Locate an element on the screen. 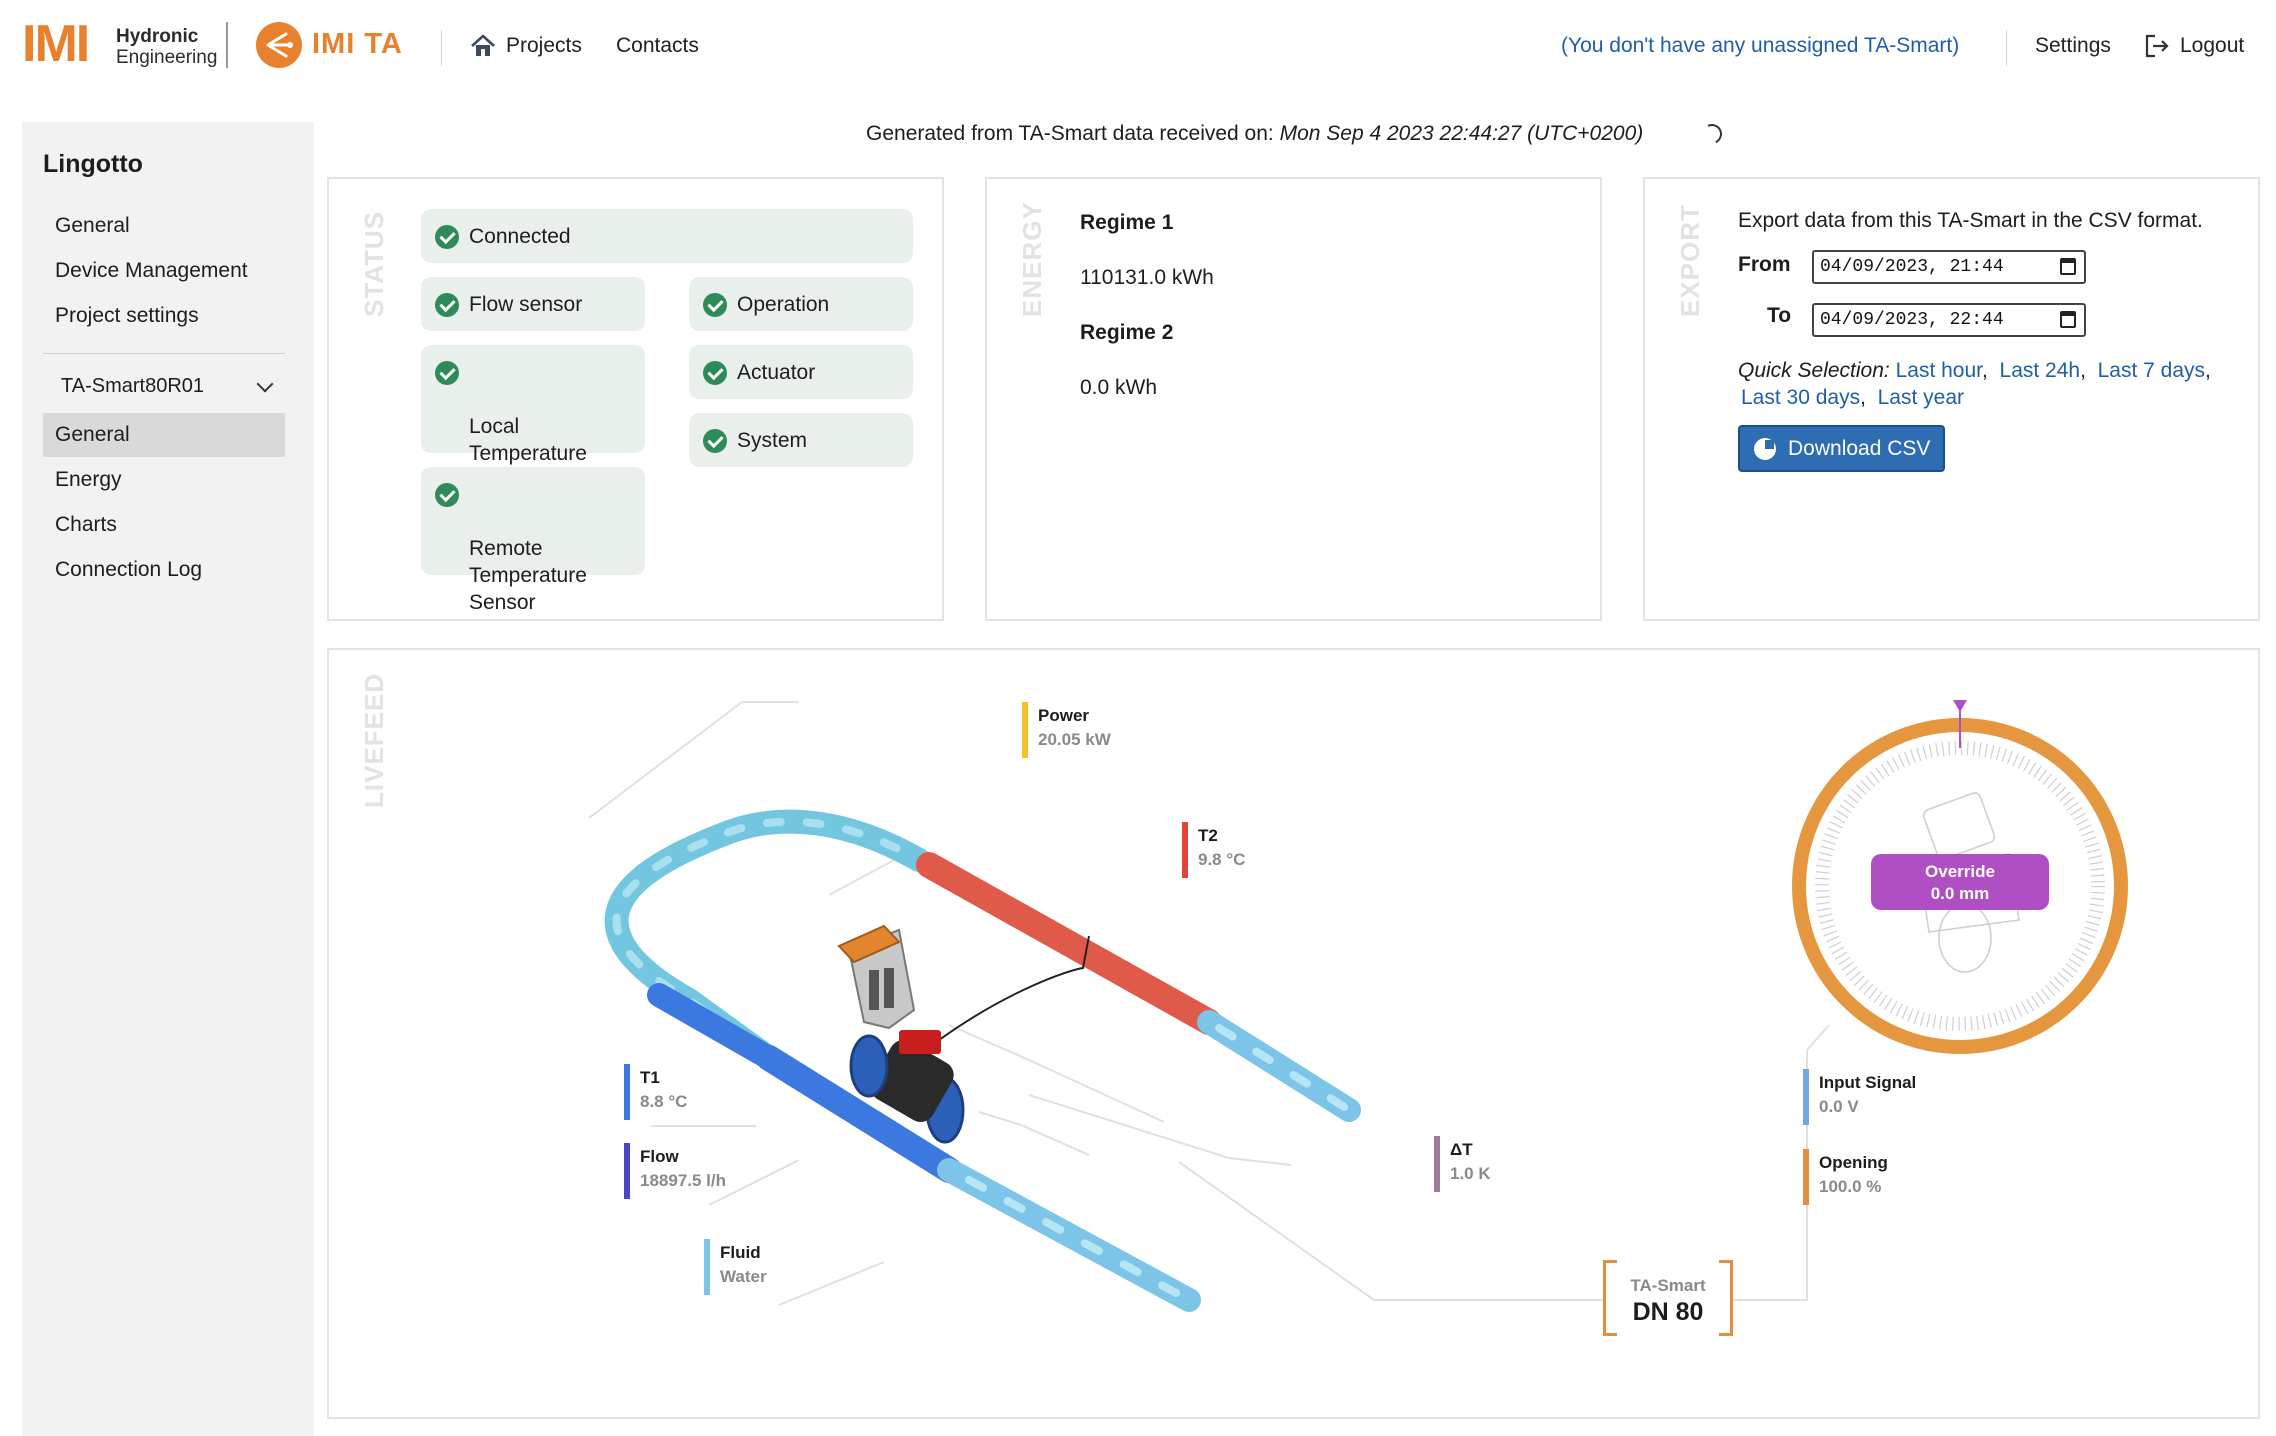 The height and width of the screenshot is (1436, 2276). nav-projects-label: Projects is located at coordinates (544, 45).